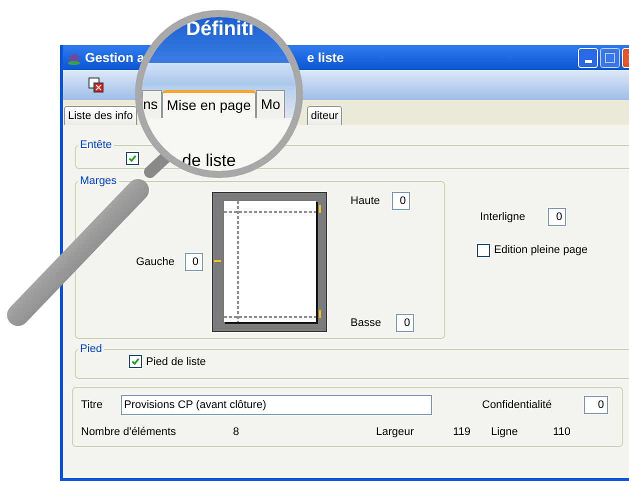 The image size is (629, 481). Describe the element at coordinates (96, 85) in the screenshot. I see `close-window-icon` at that location.